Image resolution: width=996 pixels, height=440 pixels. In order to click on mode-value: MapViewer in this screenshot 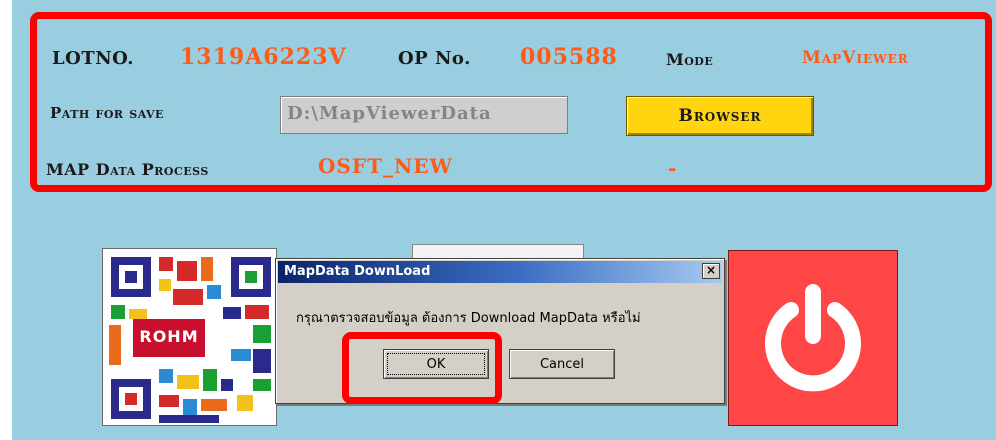, I will do `click(855, 58)`.